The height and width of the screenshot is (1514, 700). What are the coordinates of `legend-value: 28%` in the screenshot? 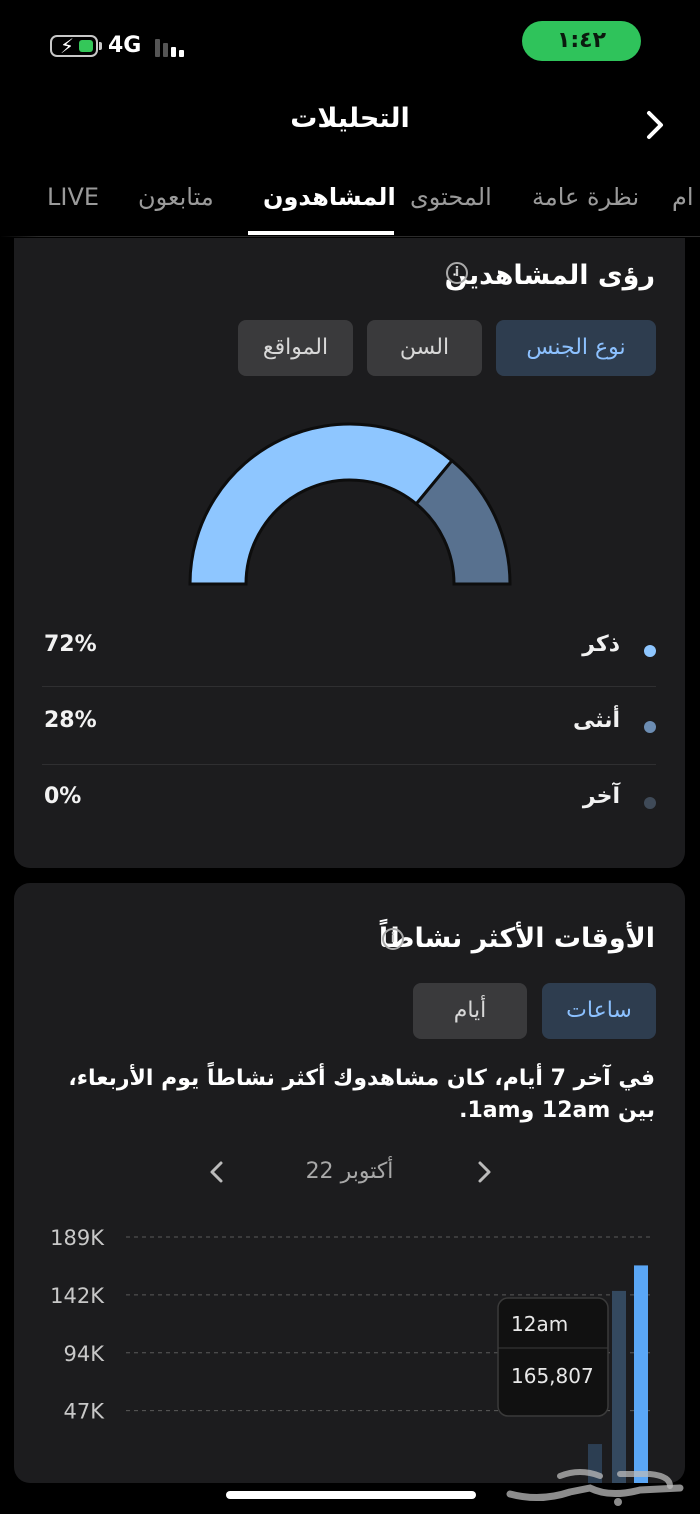 It's located at (70, 720).